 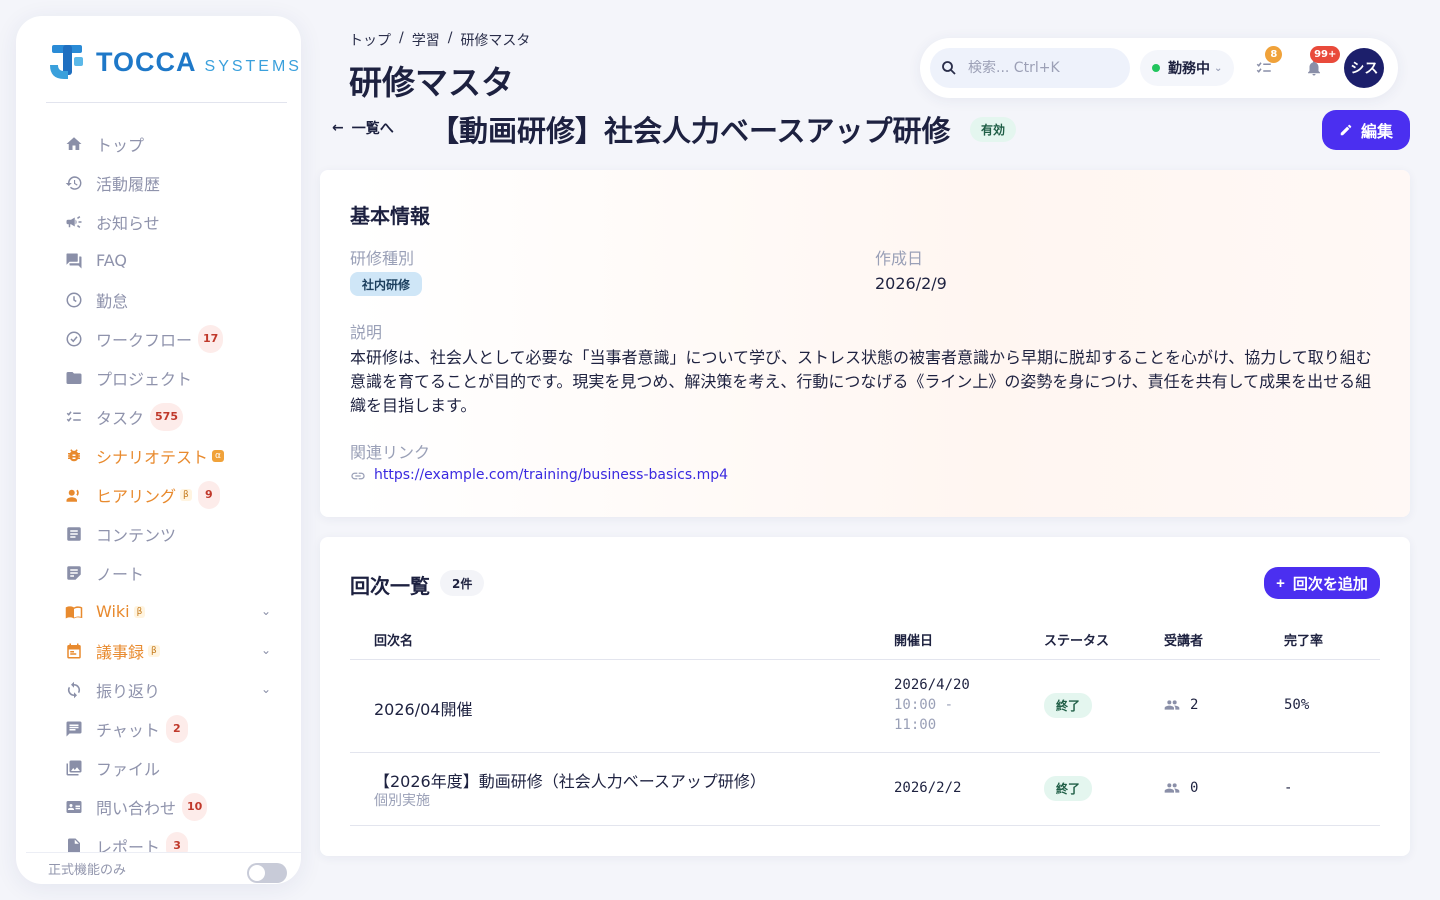 What do you see at coordinates (146, 61) in the screenshot?
I see `brand-name: TOCCA` at bounding box center [146, 61].